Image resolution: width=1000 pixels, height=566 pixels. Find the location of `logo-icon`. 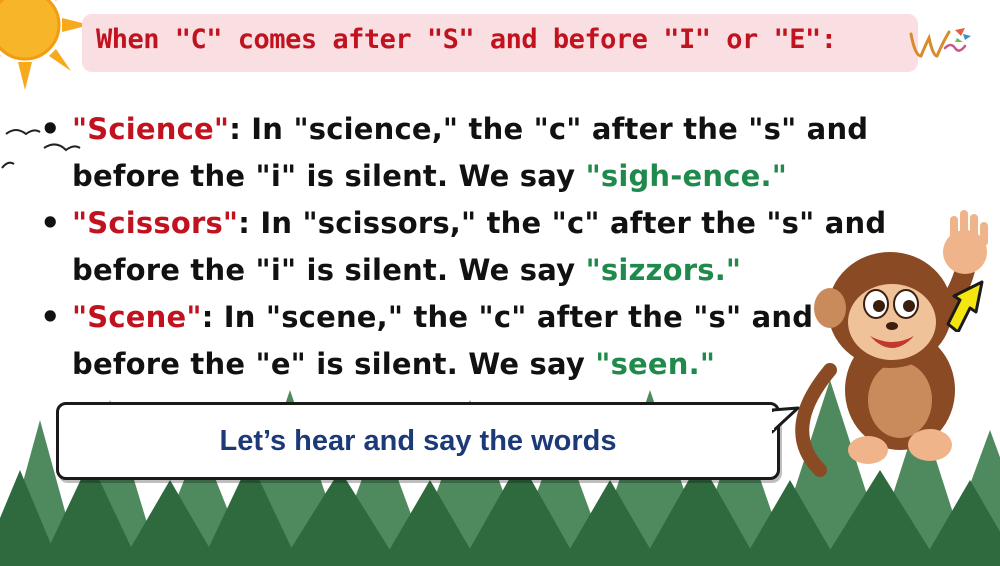

logo-icon is located at coordinates (940, 43).